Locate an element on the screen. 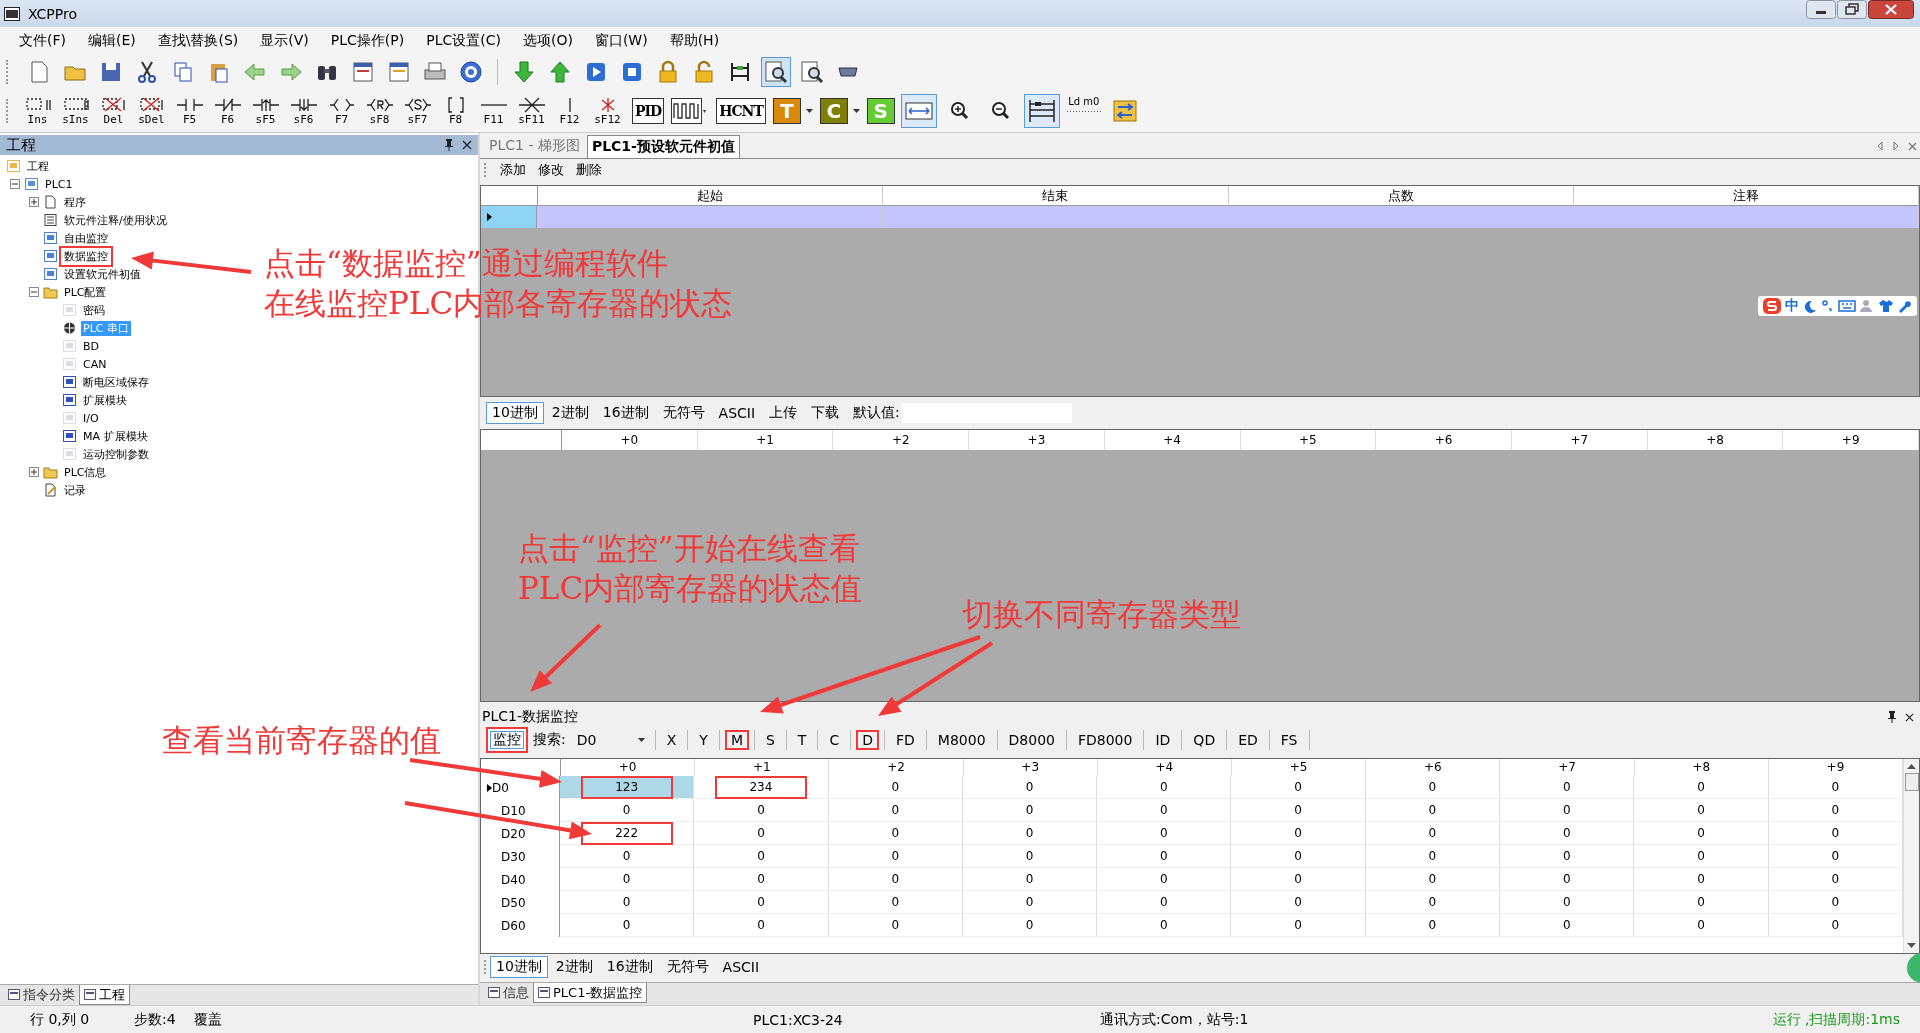  menu-item: 窗口(W) is located at coordinates (621, 40).